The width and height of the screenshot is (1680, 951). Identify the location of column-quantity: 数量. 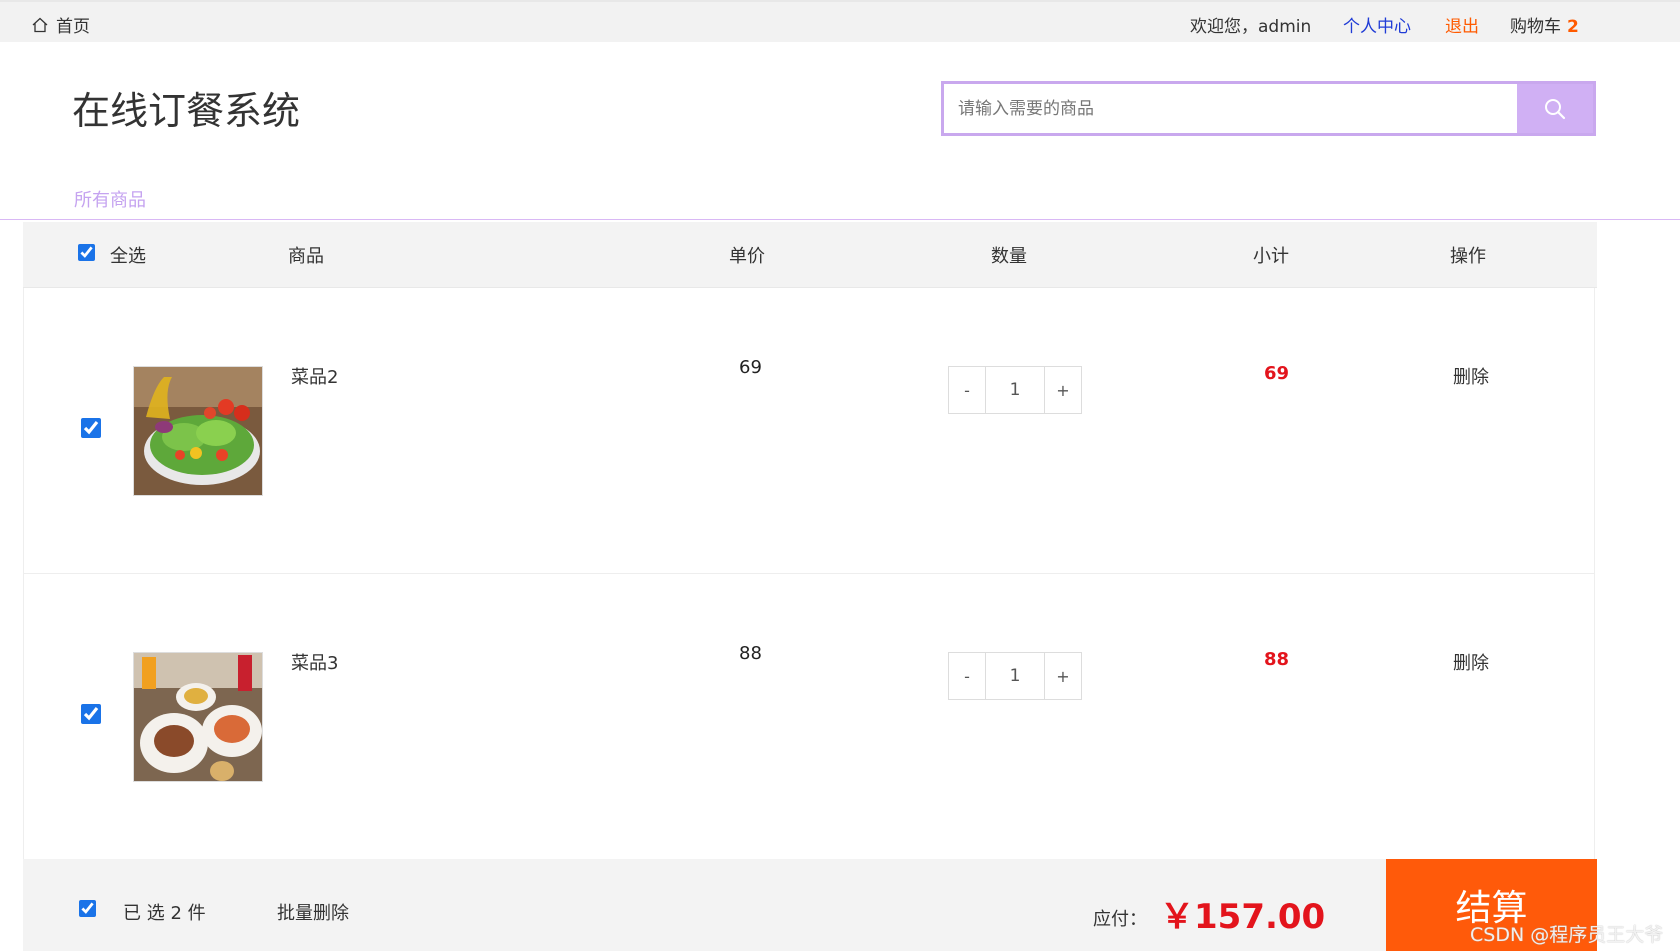
(1009, 256).